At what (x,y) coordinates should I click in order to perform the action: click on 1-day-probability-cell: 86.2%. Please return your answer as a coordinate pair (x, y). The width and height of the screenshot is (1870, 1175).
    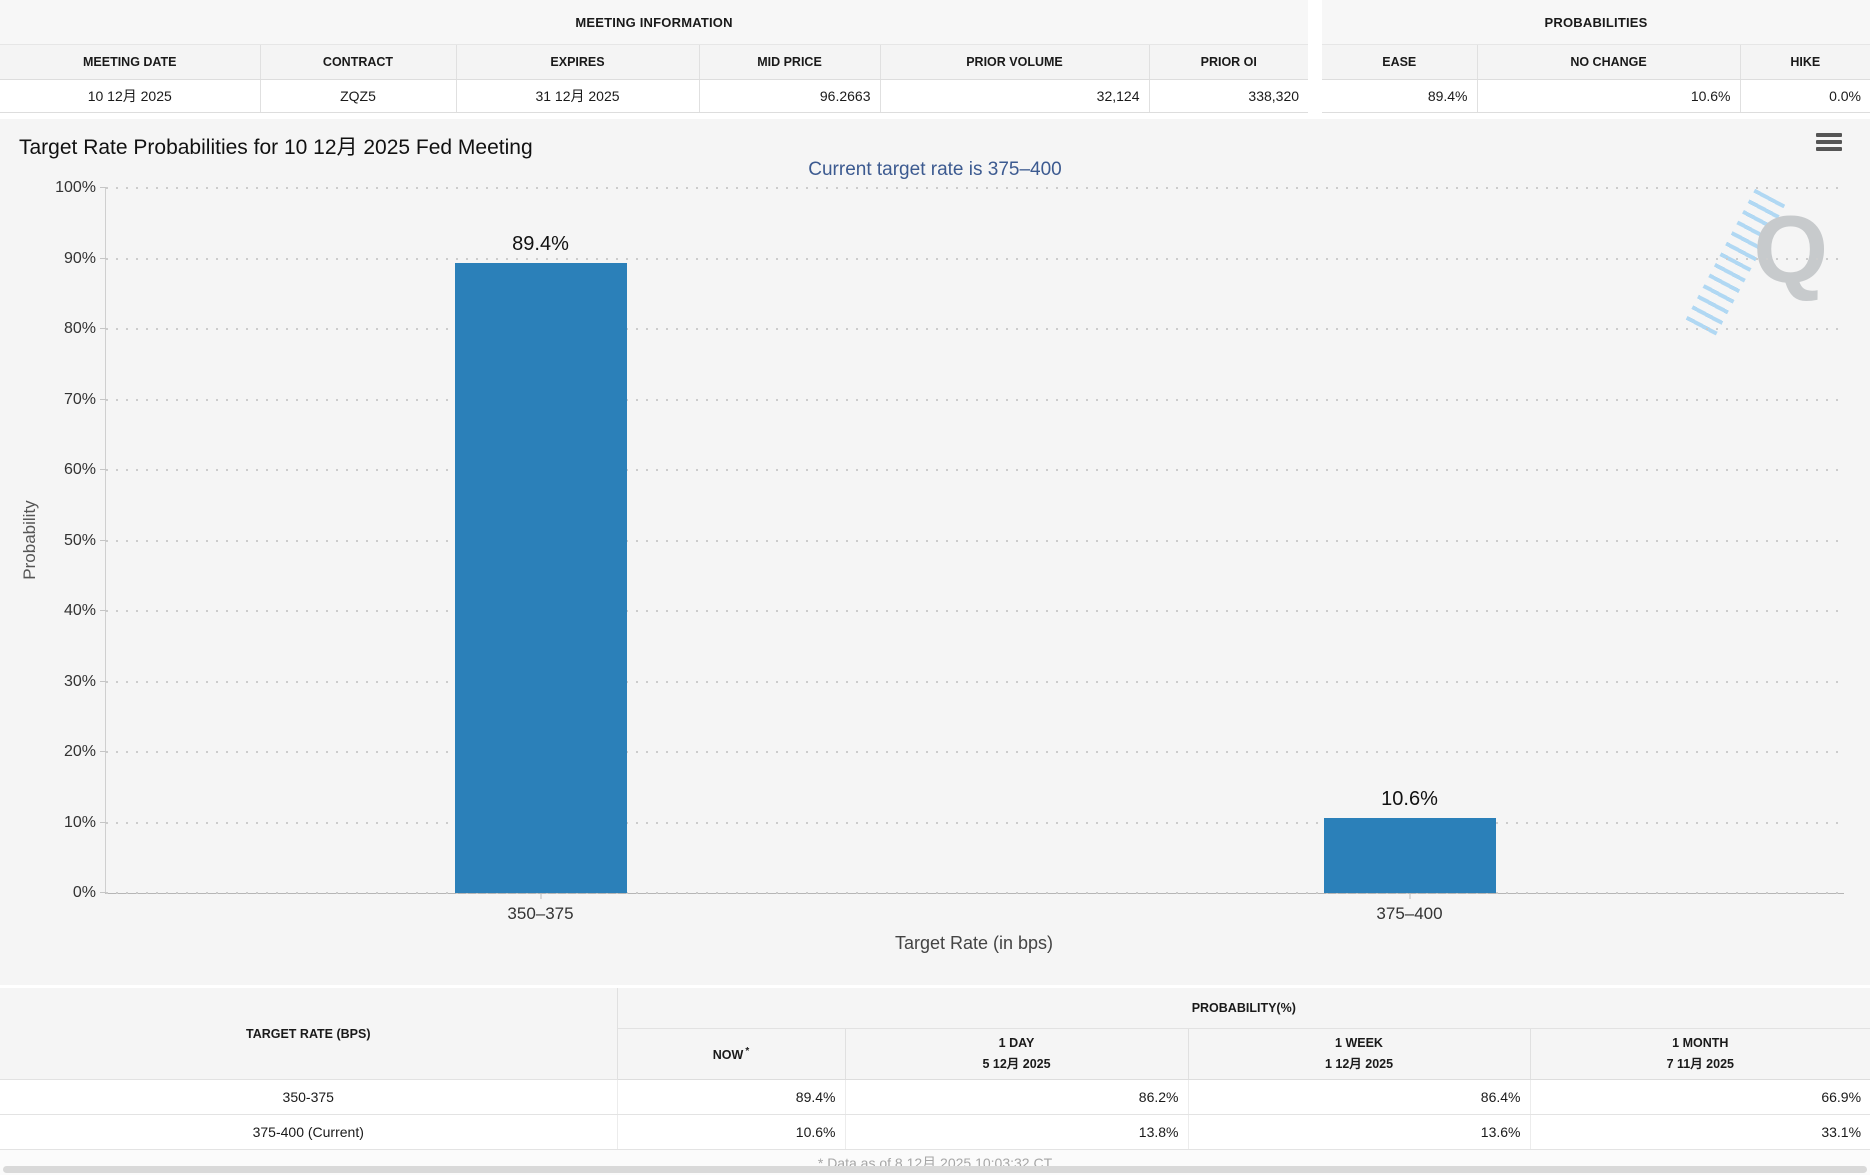
    Looking at the image, I should click on (1016, 1097).